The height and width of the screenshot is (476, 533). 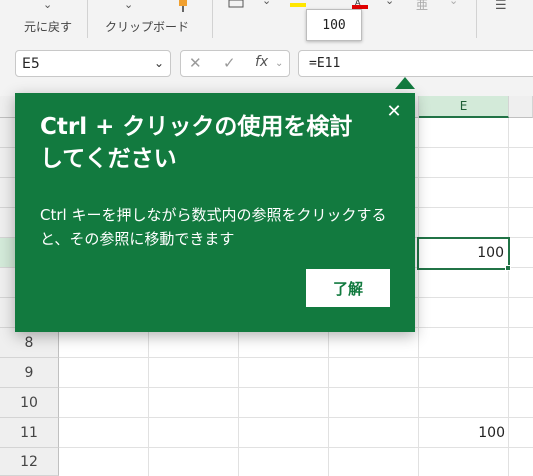 What do you see at coordinates (348, 288) in the screenshot?
I see `got-it-button: 了解` at bounding box center [348, 288].